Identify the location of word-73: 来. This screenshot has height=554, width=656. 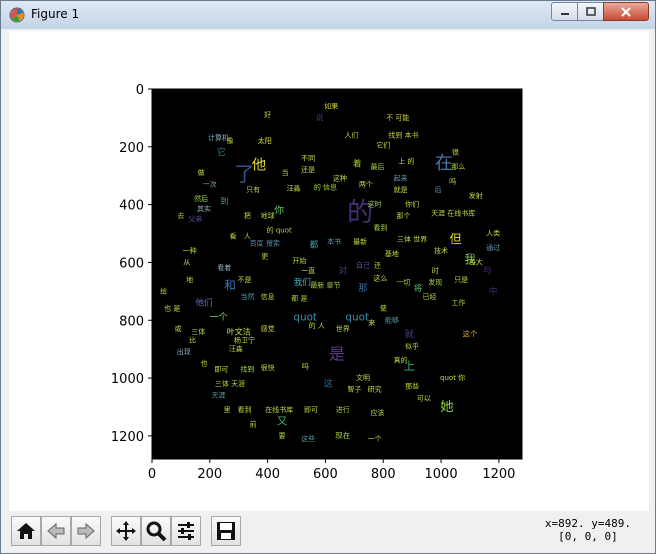
(371, 323).